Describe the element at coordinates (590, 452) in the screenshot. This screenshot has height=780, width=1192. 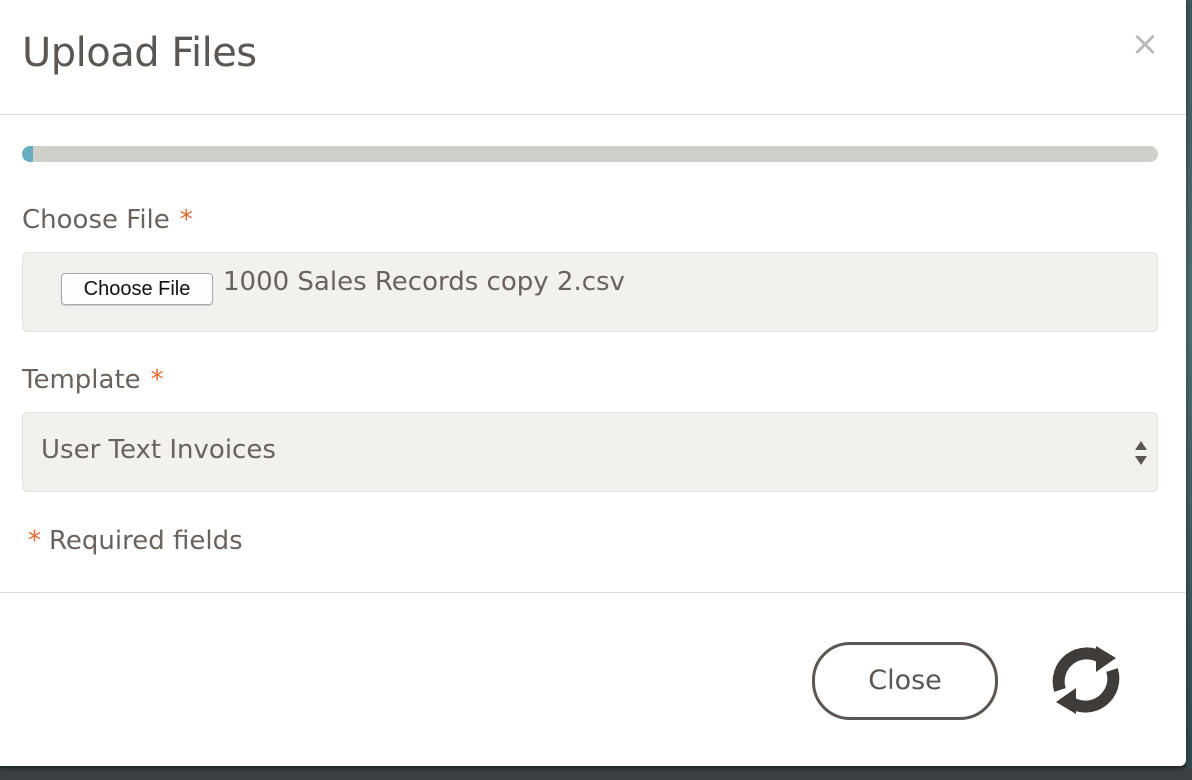
I see `template-select: User Text Invoices` at that location.